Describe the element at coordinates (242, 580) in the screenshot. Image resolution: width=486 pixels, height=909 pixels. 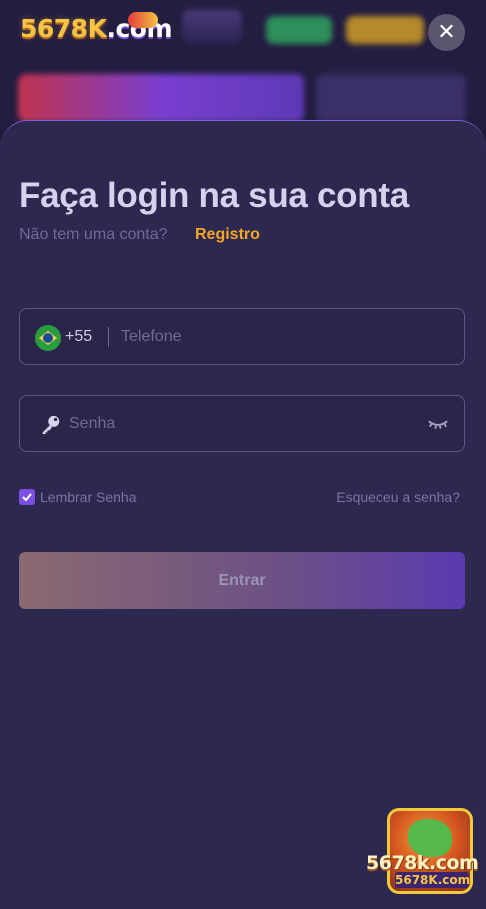
I see `login-submit-button: Entrar` at that location.